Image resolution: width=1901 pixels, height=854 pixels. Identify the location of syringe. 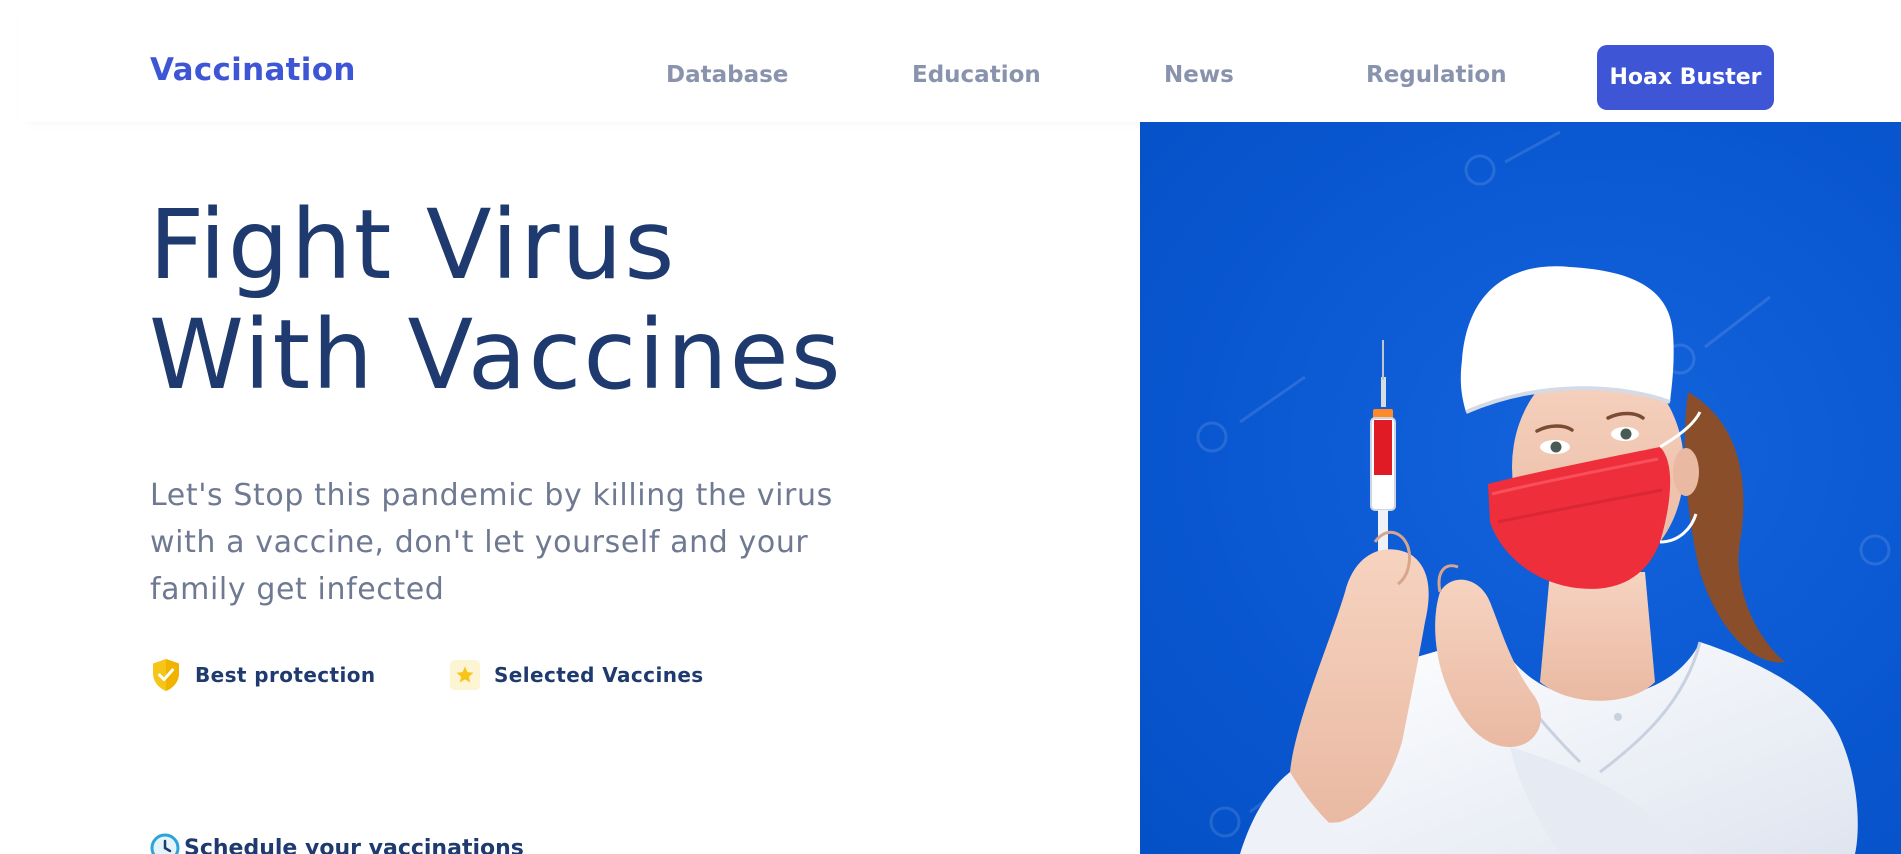
(1383, 450).